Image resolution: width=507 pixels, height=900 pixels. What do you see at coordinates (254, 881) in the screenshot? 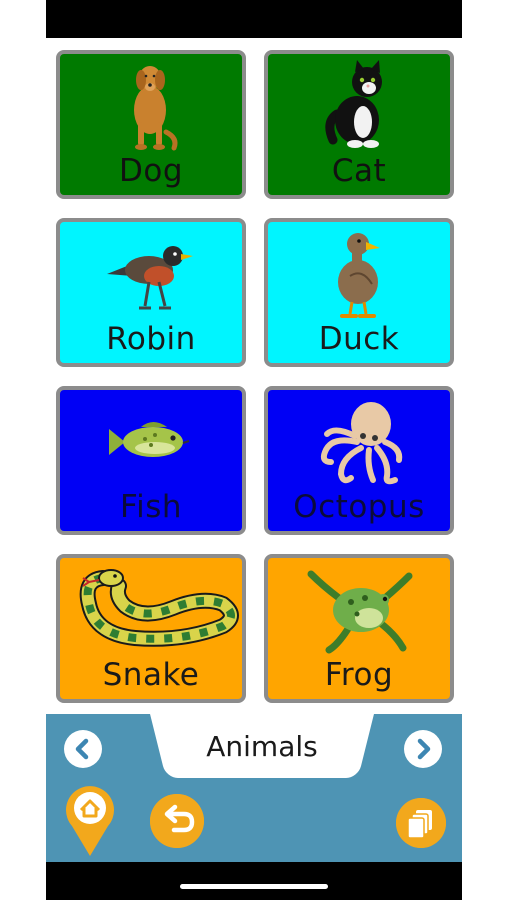
I see `system-bar` at bounding box center [254, 881].